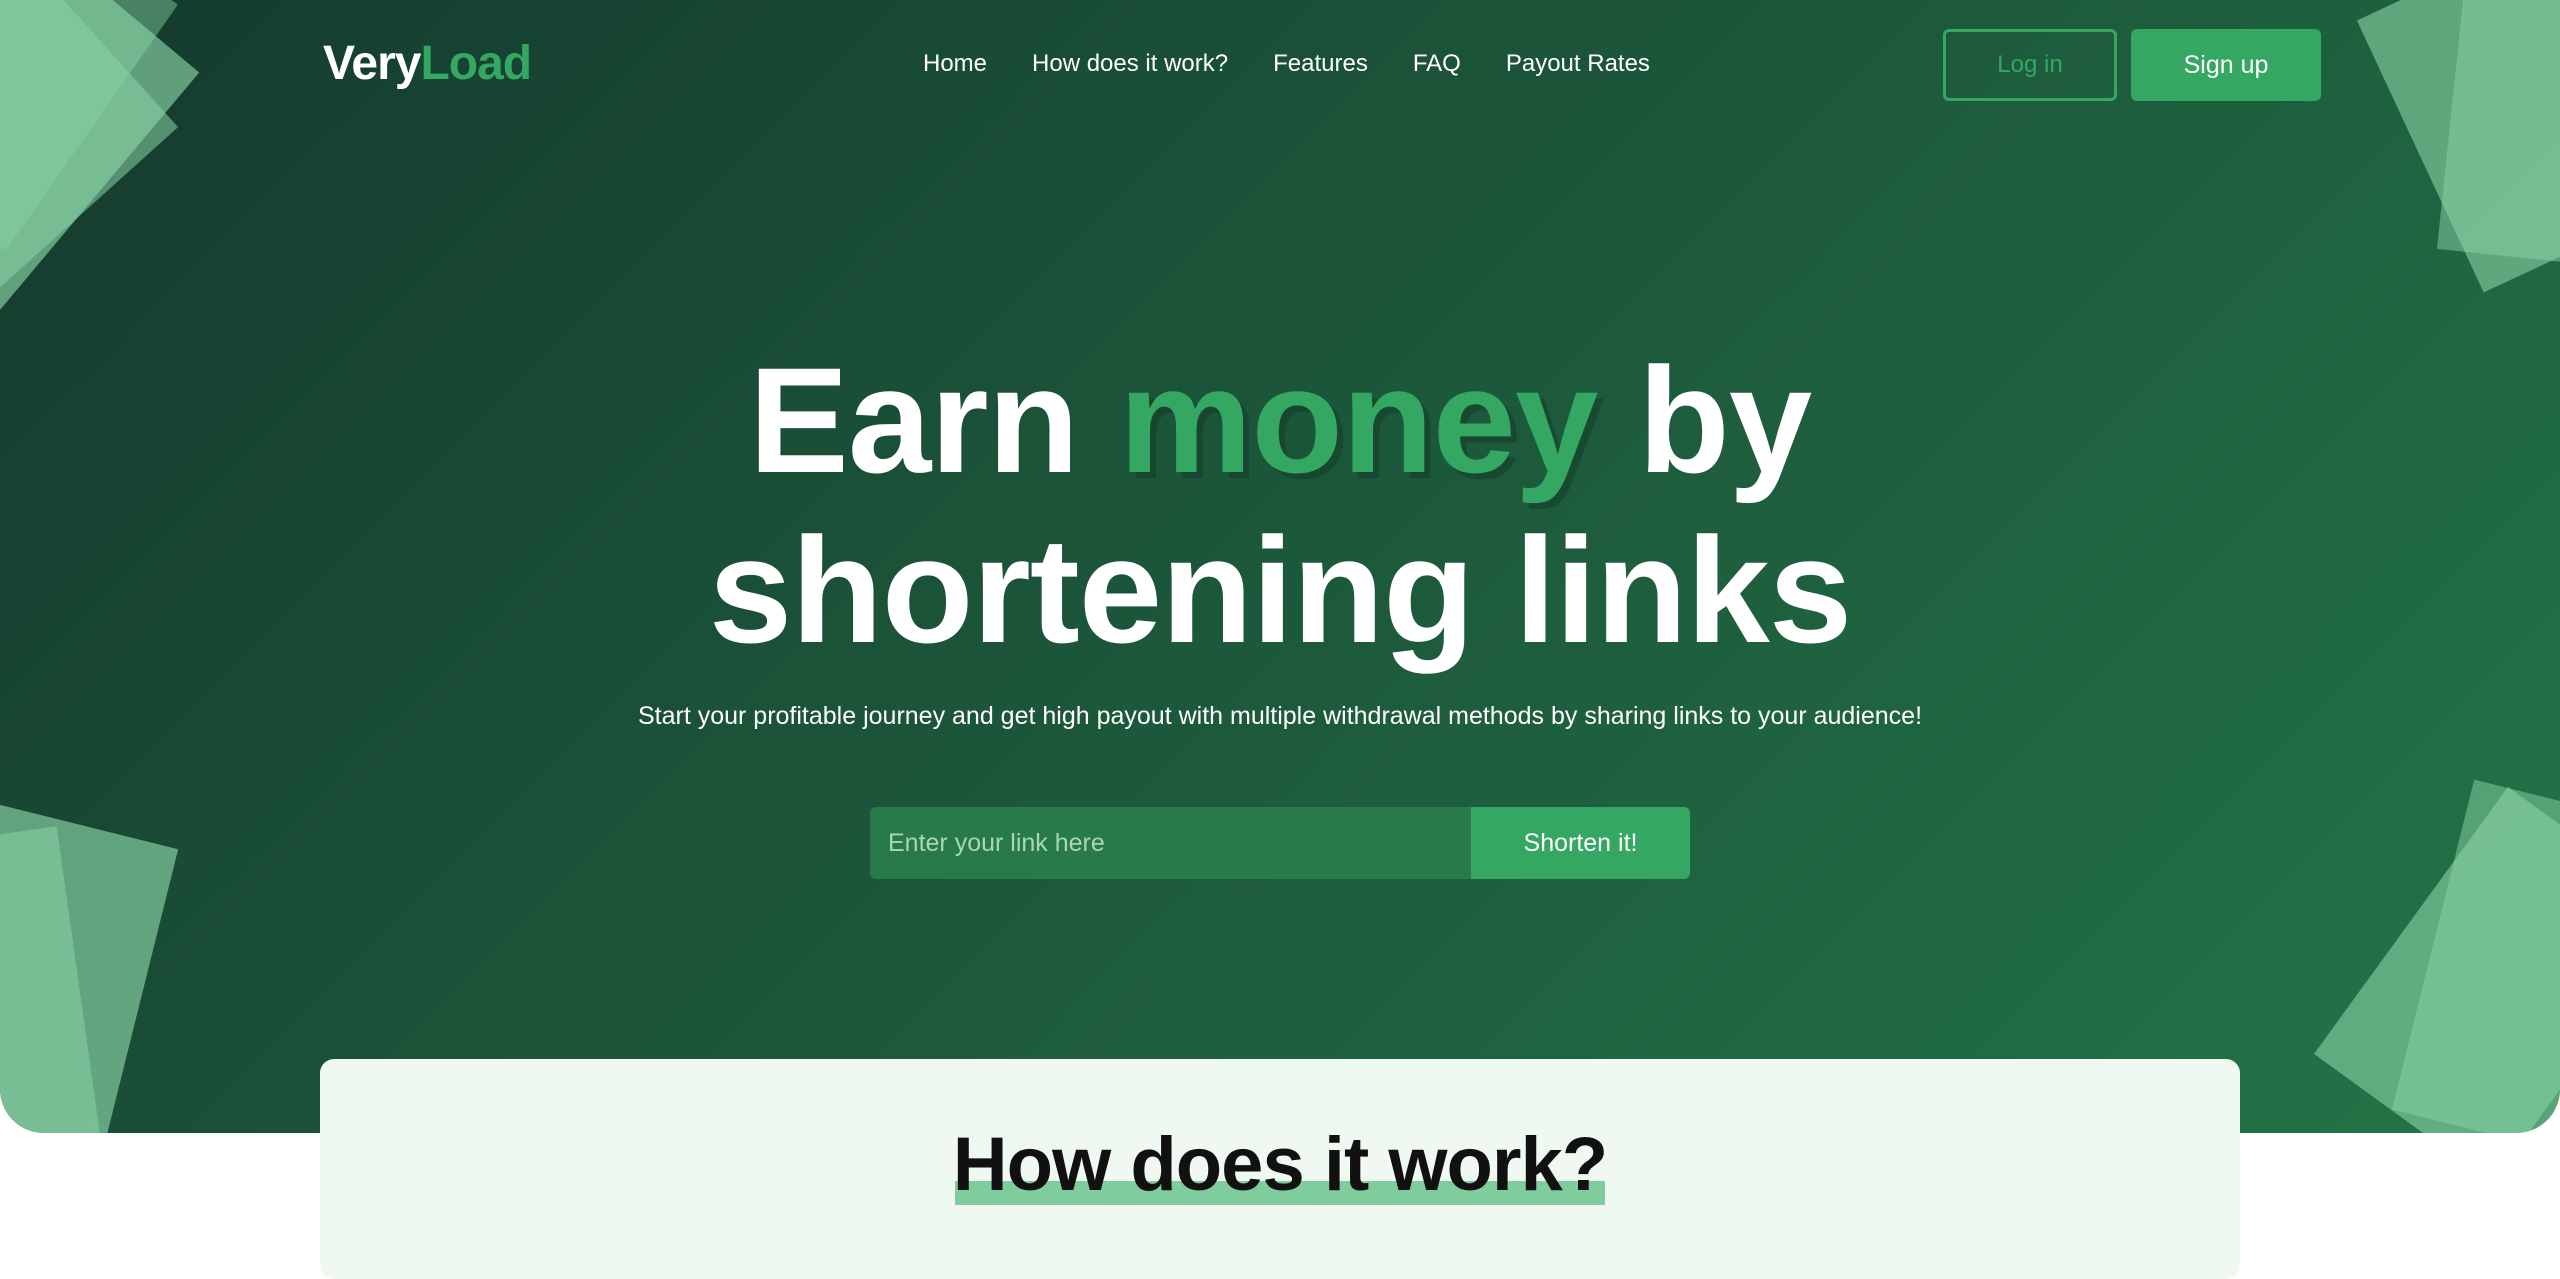 Image resolution: width=2560 pixels, height=1279 pixels. Describe the element at coordinates (476, 63) in the screenshot. I see `logo-text-accent: Load` at that location.